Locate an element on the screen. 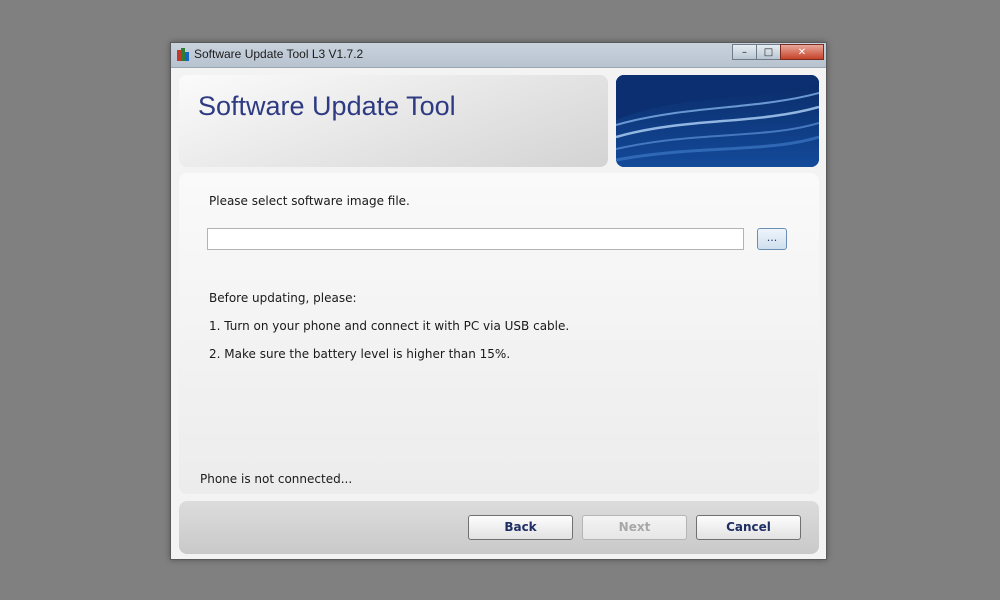  next-button: Next is located at coordinates (634, 527).